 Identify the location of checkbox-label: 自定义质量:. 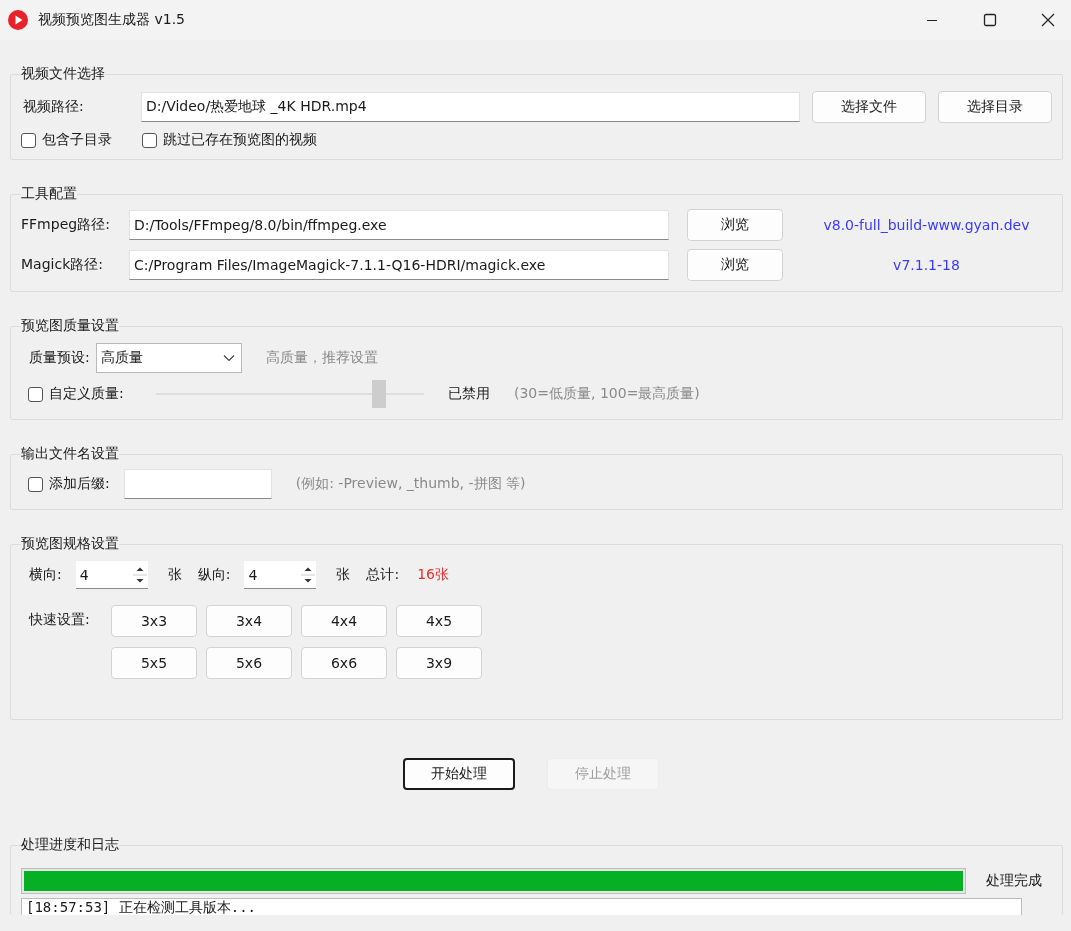
(86, 394).